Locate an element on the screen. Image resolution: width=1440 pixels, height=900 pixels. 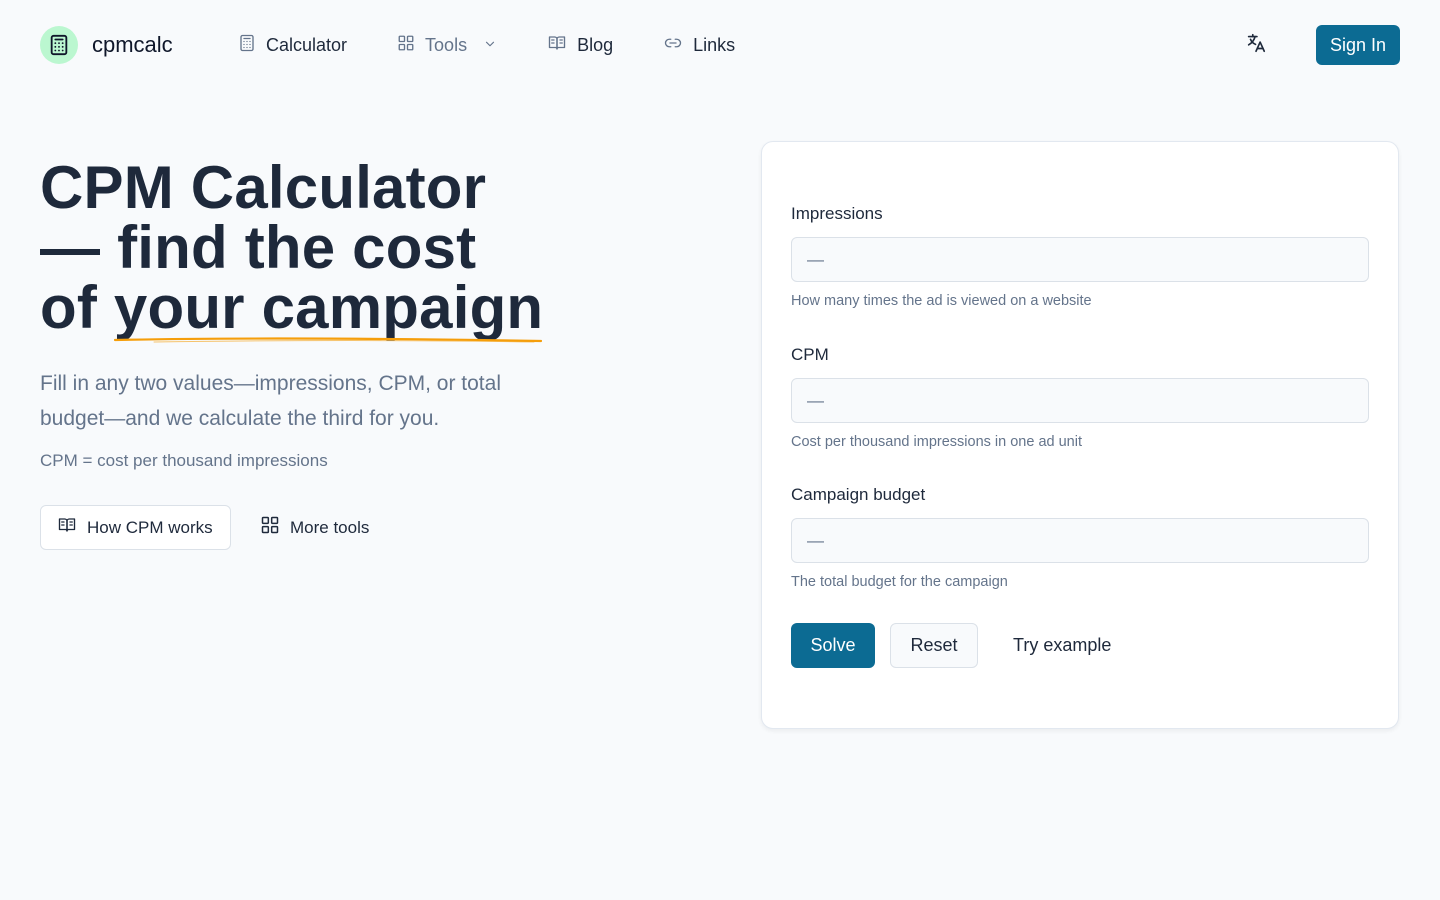
try-example-button: Try example is located at coordinates (1062, 645).